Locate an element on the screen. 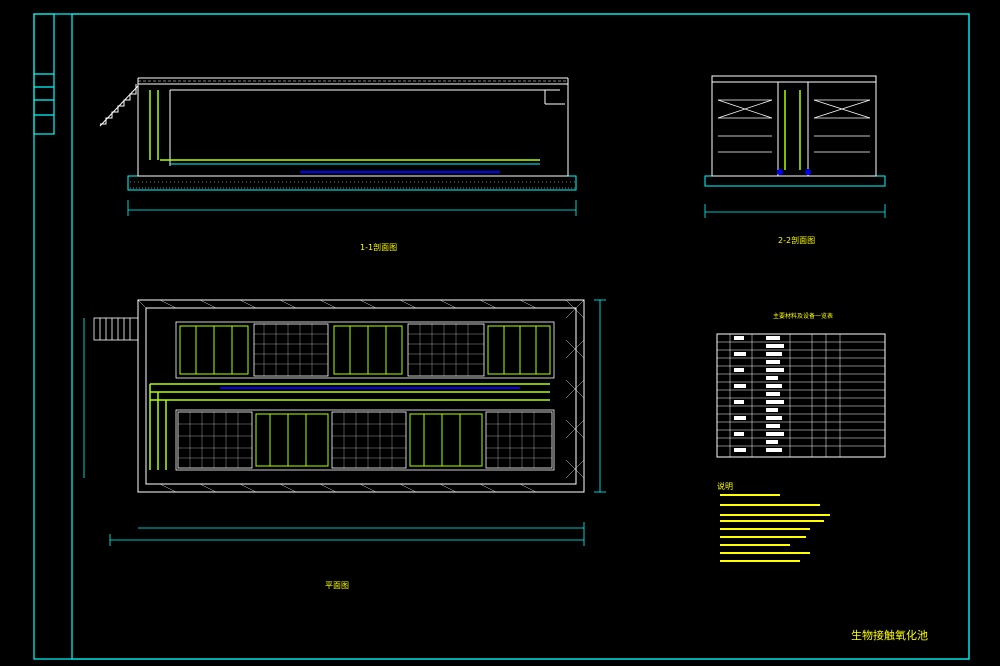  section-2-2-tank-walls is located at coordinates (794, 126).